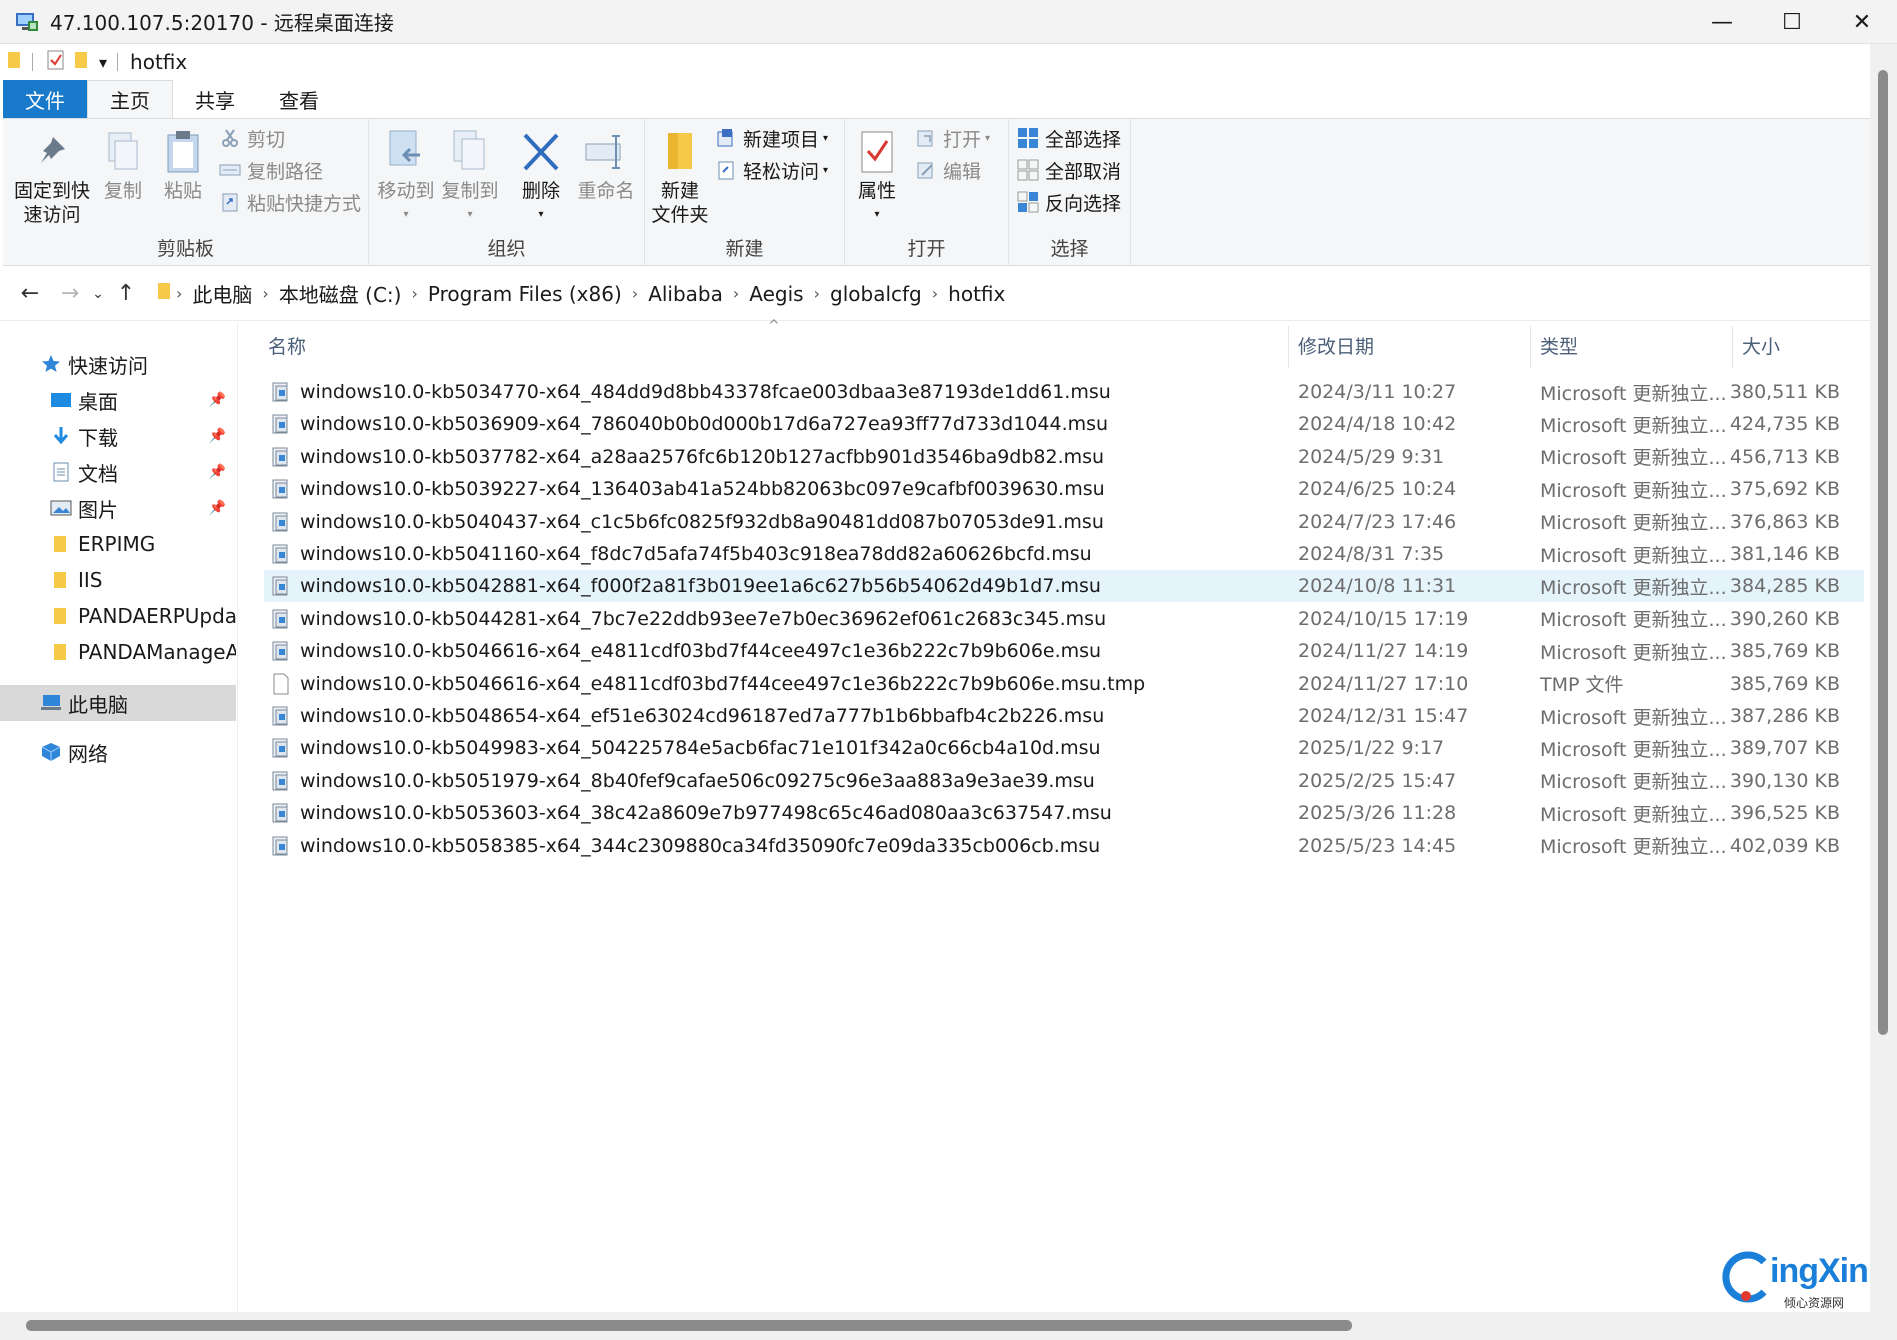 This screenshot has width=1897, height=1340. I want to click on paste-shortcut-button: 粘贴快捷方式, so click(290, 202).